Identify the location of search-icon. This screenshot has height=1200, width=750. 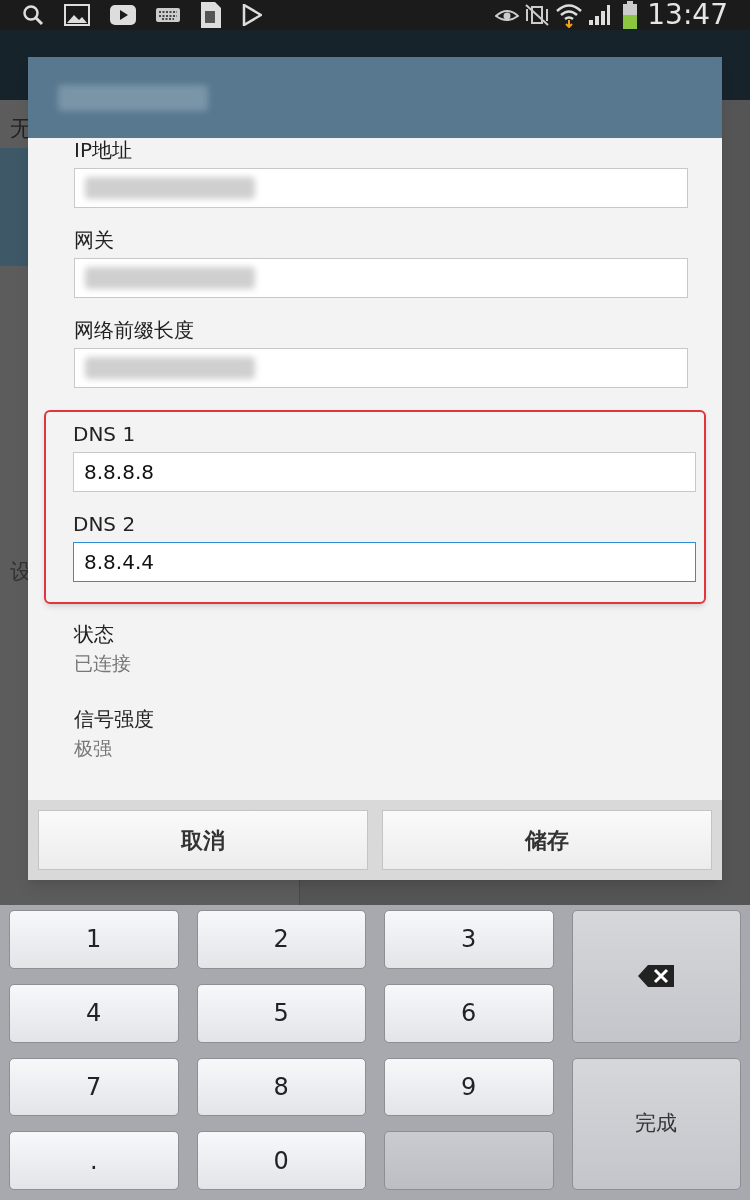
(33, 15).